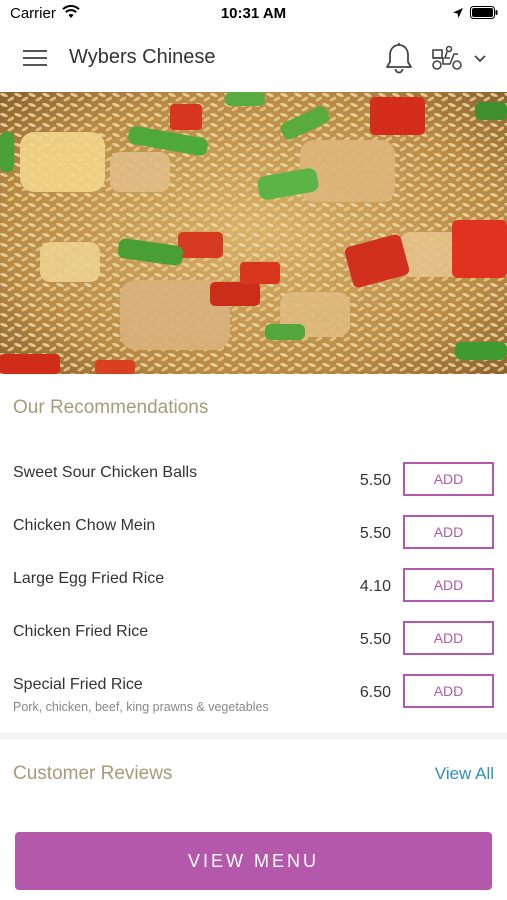 This screenshot has width=507, height=900. What do you see at coordinates (84, 525) in the screenshot?
I see `item-name: Chicken Chow Mein` at bounding box center [84, 525].